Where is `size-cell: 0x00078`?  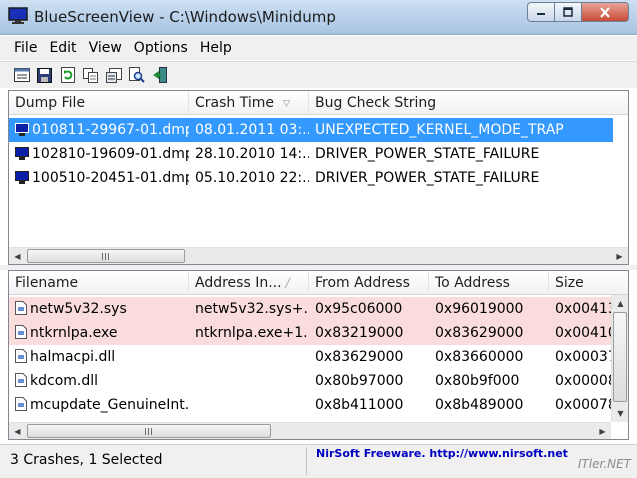
size-cell: 0x00078 is located at coordinates (584, 405).